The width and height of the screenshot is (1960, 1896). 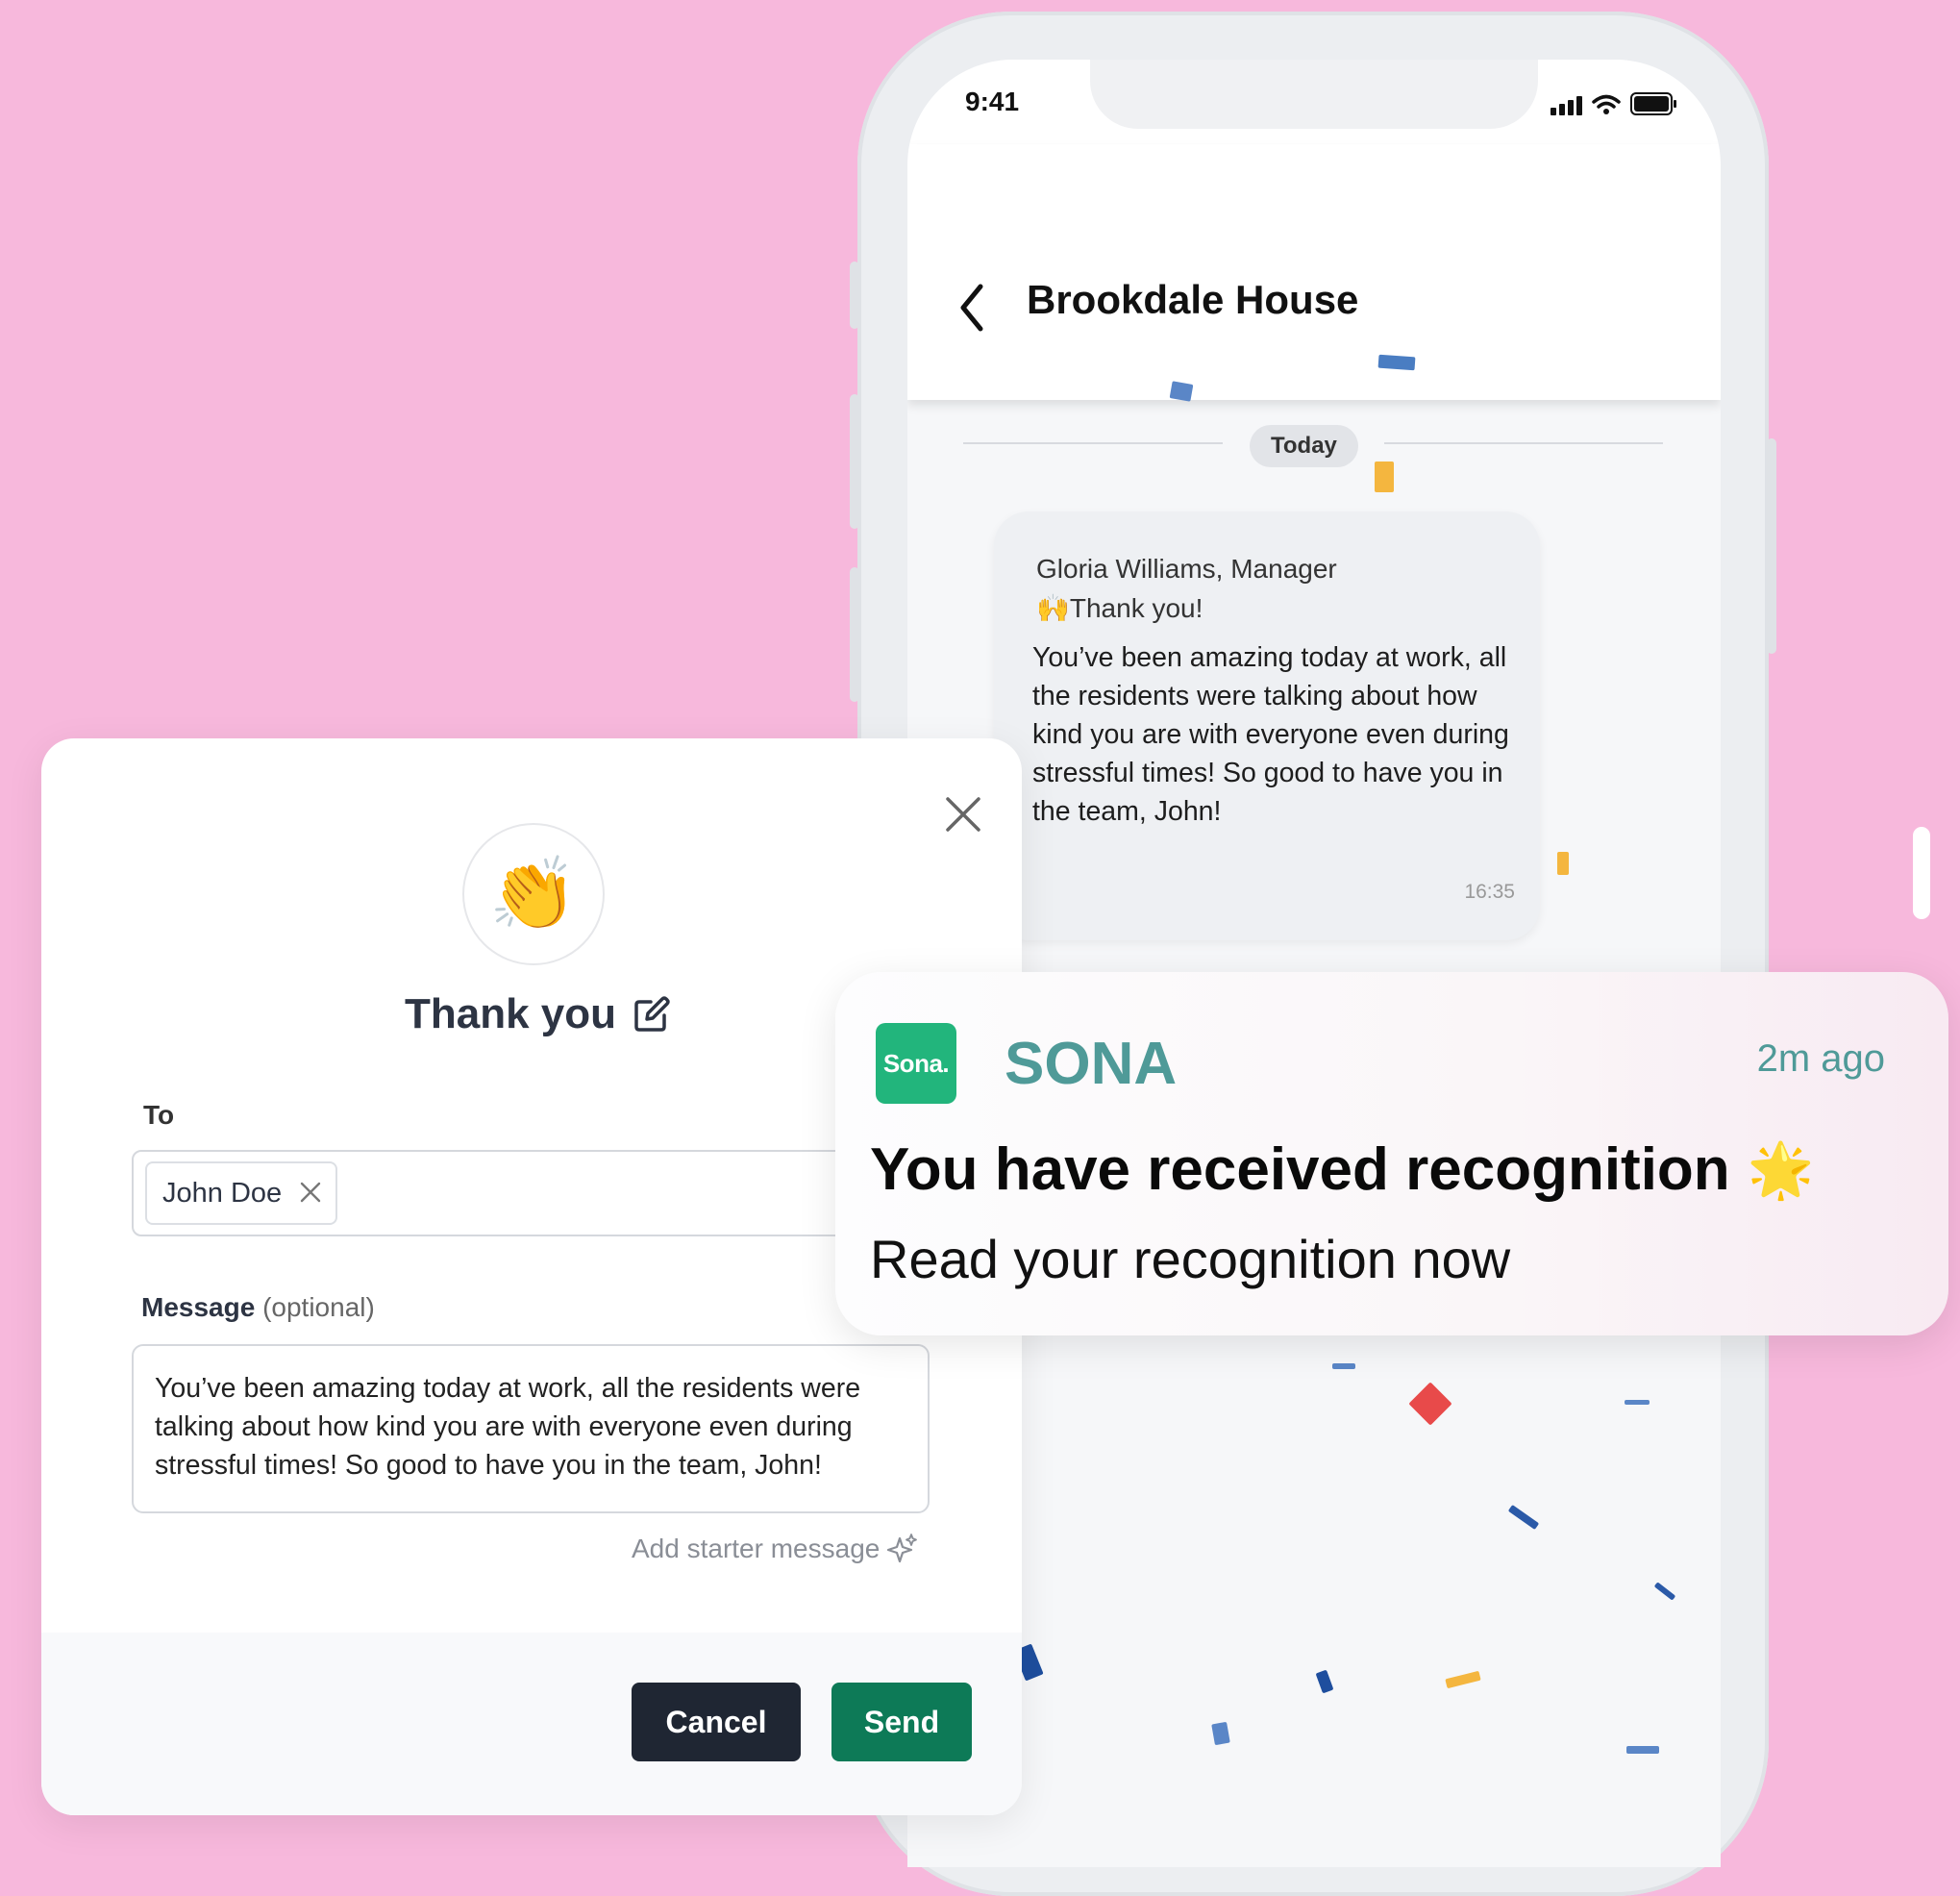 What do you see at coordinates (992, 102) in the screenshot?
I see `status-time: 9:41` at bounding box center [992, 102].